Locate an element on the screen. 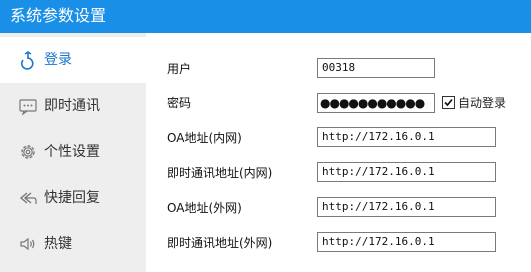 This screenshot has height=272, width=531. sidebar-item-label: 登录 is located at coordinates (58, 60).